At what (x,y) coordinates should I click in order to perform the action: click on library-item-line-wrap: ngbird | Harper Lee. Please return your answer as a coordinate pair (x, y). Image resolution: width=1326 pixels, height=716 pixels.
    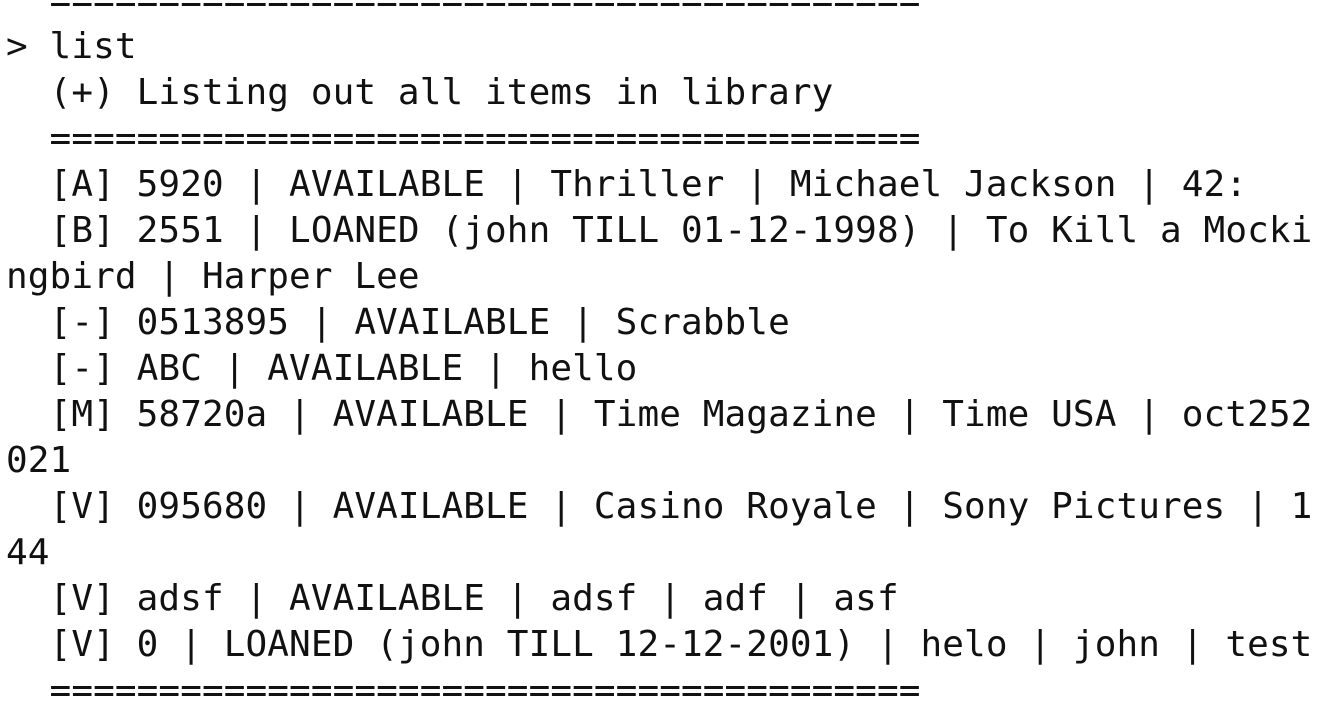
    Looking at the image, I should click on (213, 276).